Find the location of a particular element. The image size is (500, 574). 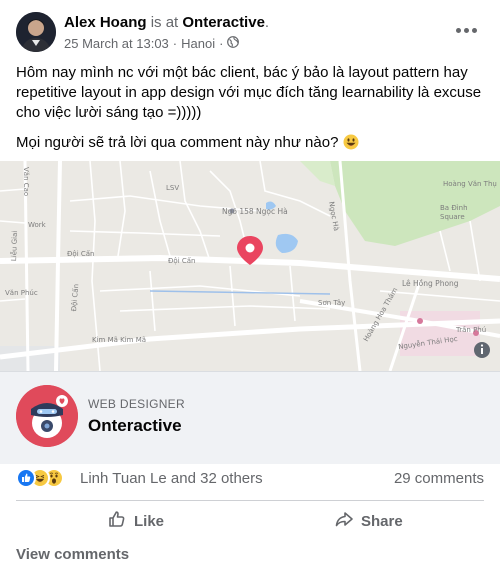

grinning-emoji-icon is located at coordinates (351, 145).